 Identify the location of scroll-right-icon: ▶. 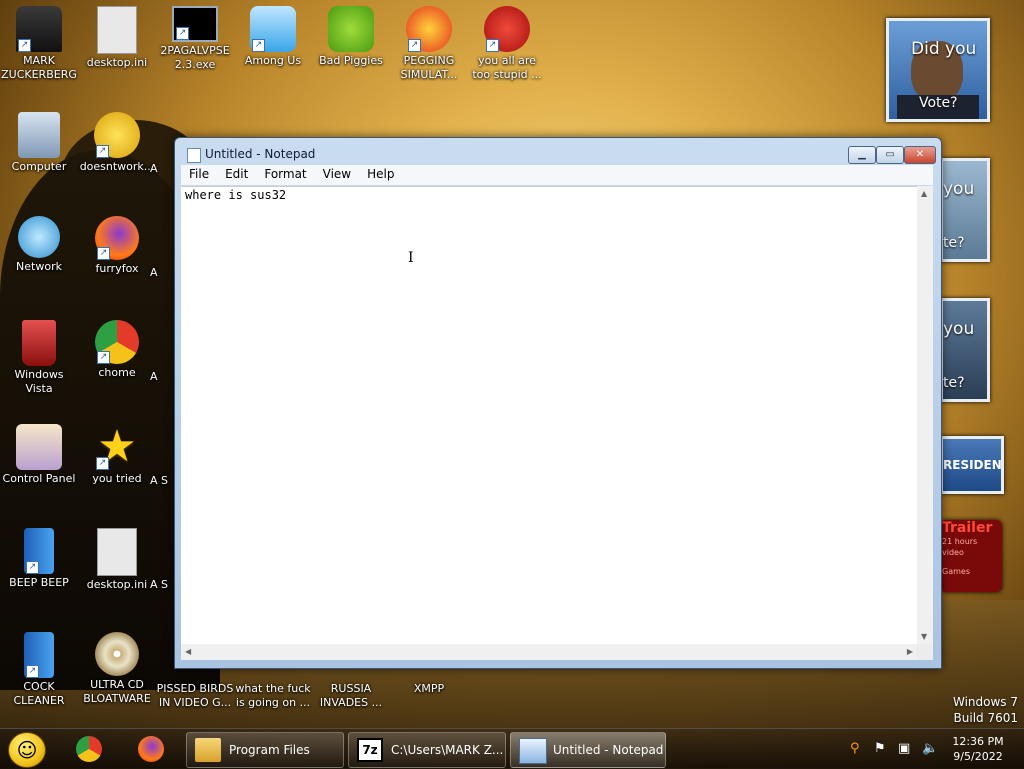
(910, 651).